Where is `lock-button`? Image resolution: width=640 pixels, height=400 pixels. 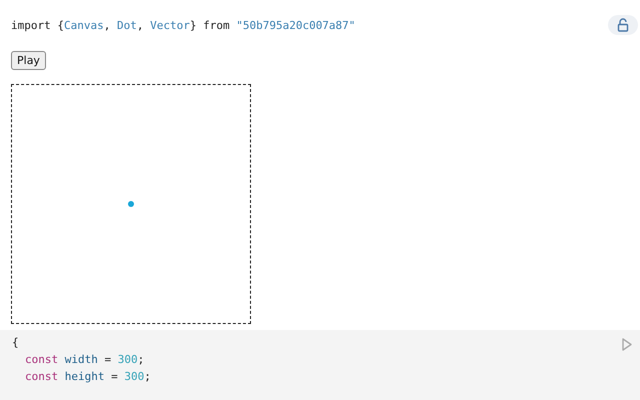 lock-button is located at coordinates (623, 25).